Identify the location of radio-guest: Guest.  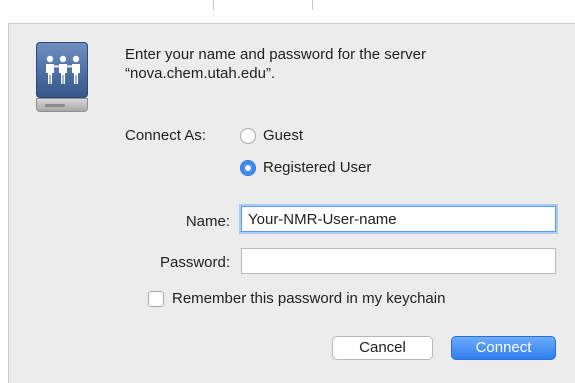
(271, 135).